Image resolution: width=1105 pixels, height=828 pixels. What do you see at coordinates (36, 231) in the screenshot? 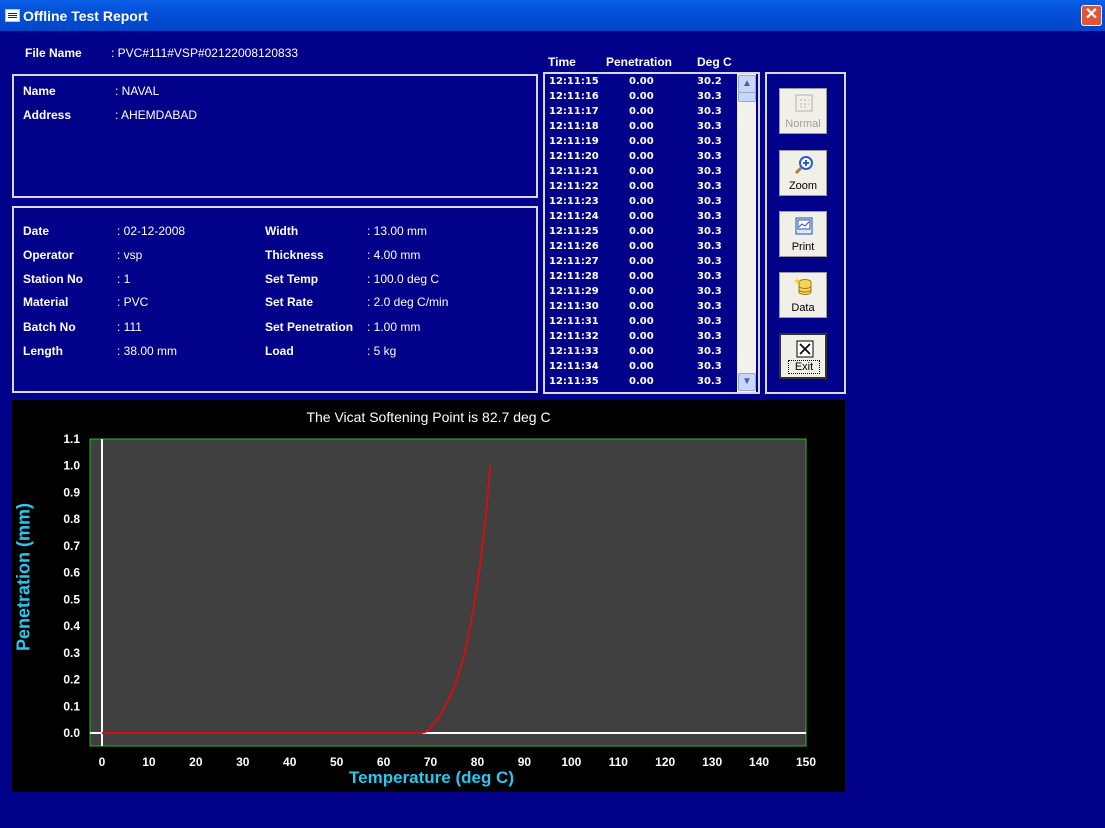
I see `detail-label: Date` at bounding box center [36, 231].